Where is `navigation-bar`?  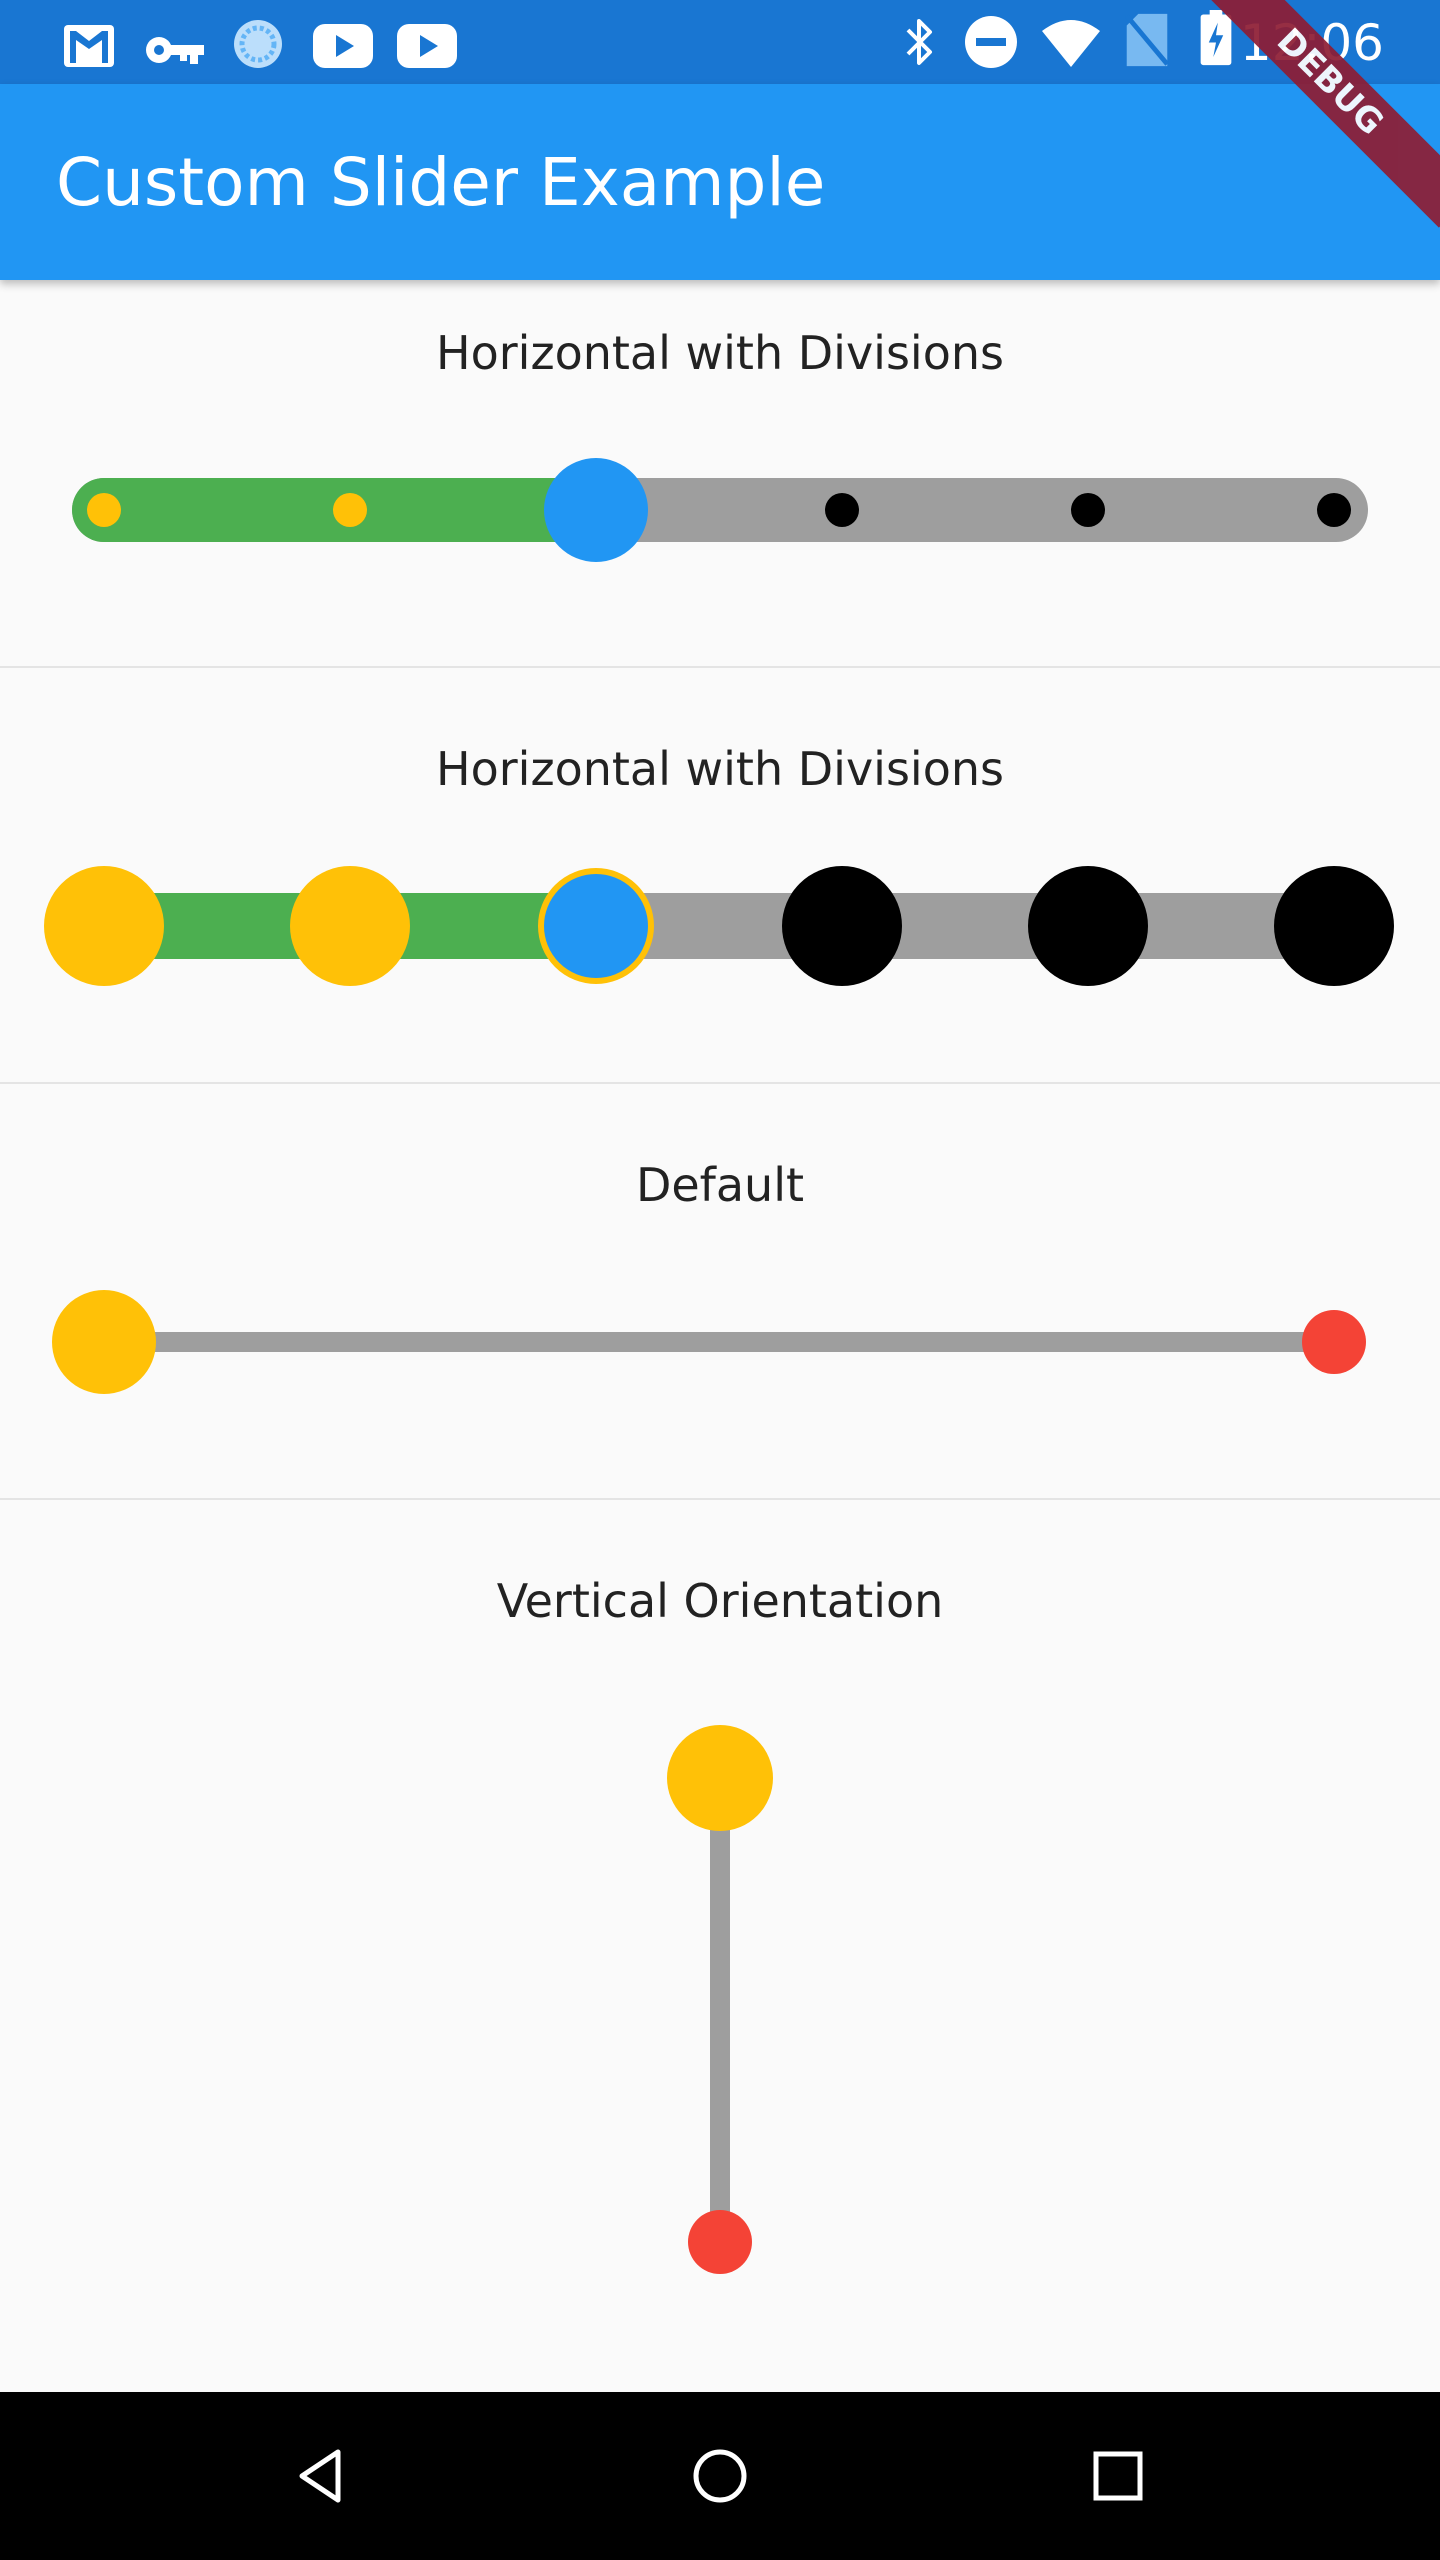 navigation-bar is located at coordinates (720, 2476).